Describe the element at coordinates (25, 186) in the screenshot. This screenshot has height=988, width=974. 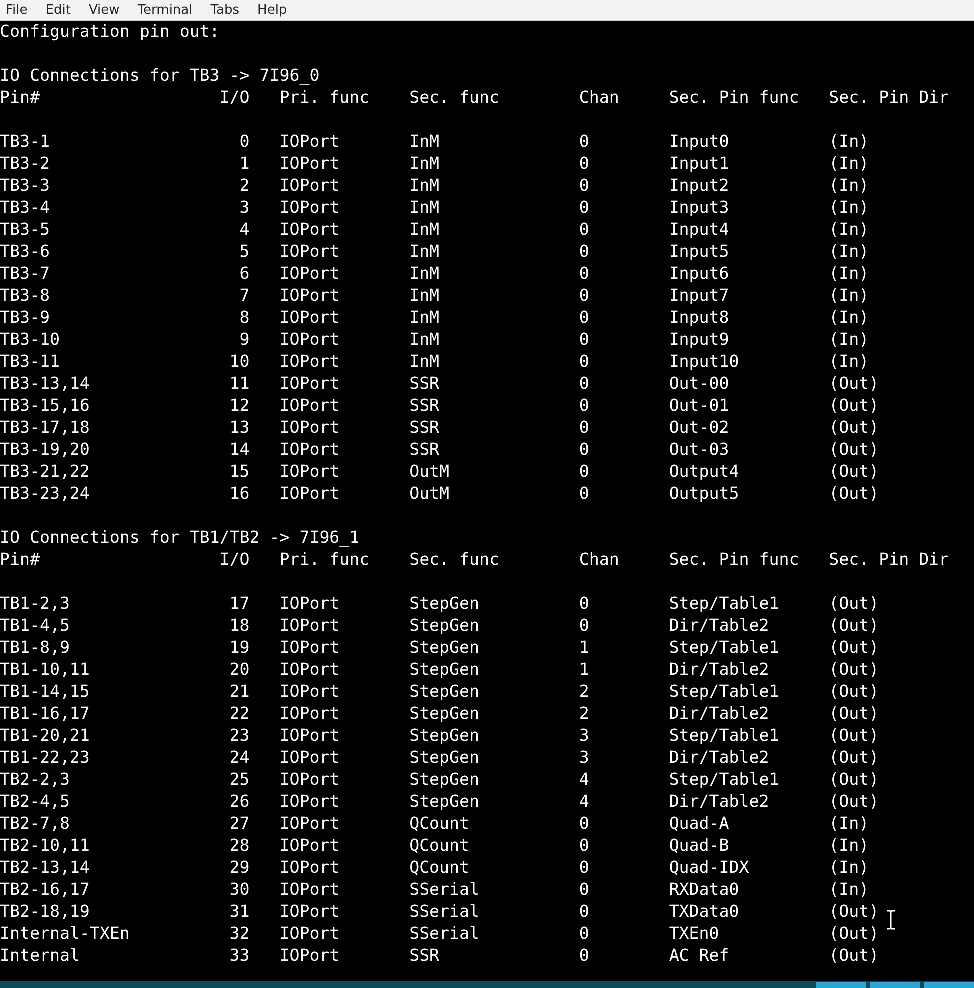
I see `pin-cell-text: TB3-3` at that location.